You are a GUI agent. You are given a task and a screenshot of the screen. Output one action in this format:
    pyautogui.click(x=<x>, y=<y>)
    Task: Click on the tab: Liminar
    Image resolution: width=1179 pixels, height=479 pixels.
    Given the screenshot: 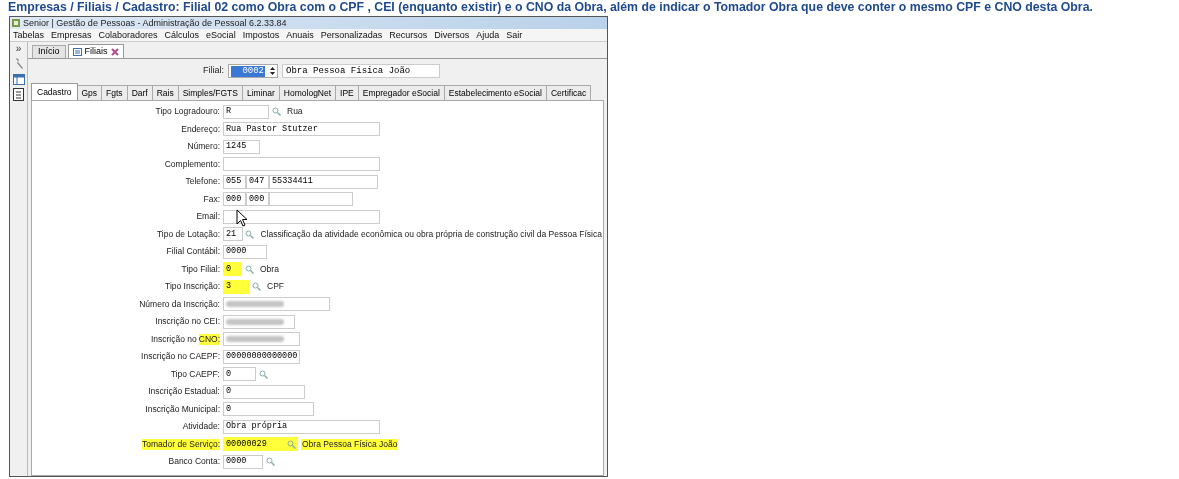 What is the action you would take?
    pyautogui.click(x=261, y=92)
    